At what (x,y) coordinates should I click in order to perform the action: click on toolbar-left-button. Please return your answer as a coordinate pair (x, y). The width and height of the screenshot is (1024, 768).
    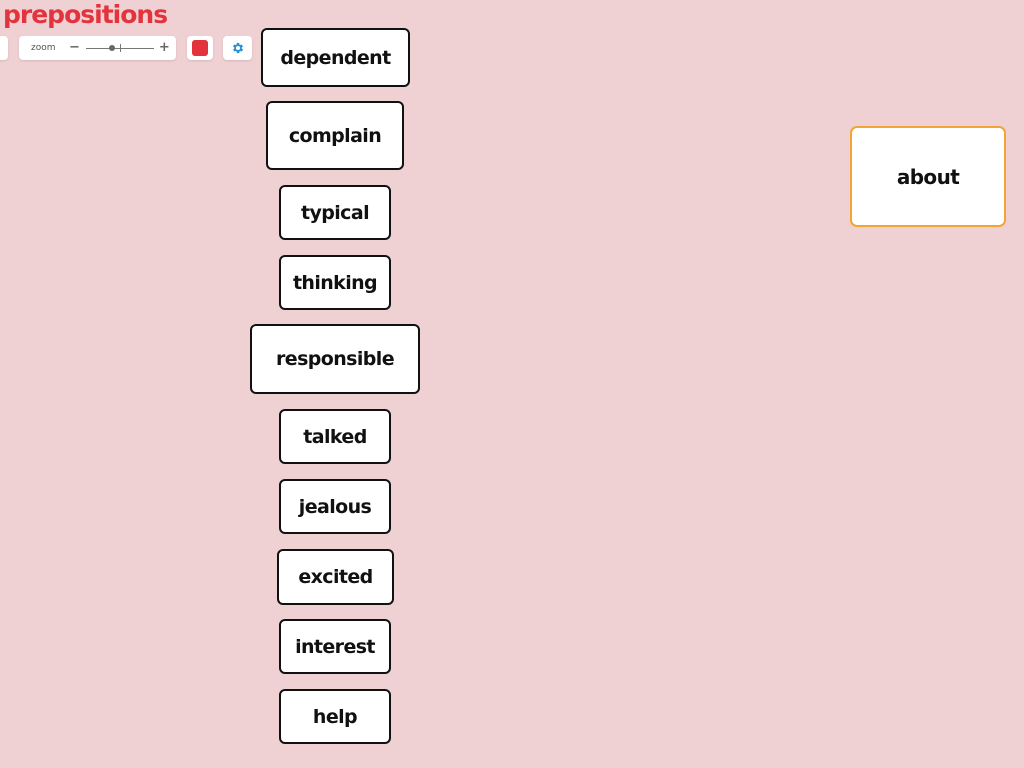
    Looking at the image, I should click on (4, 48).